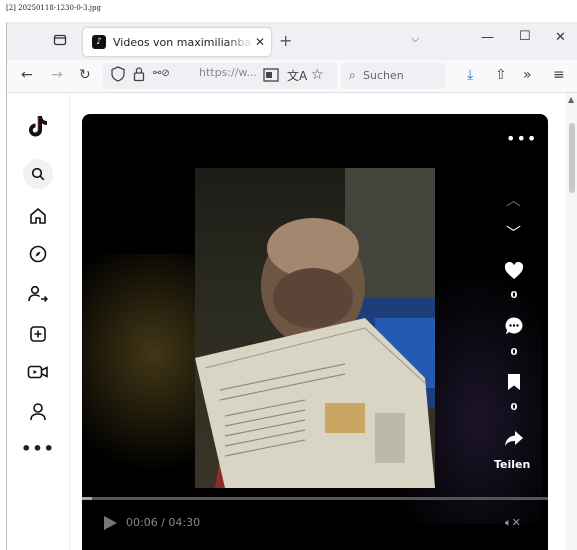 The height and width of the screenshot is (550, 577). I want to click on tiktok-sidebar: •••, so click(38, 321).